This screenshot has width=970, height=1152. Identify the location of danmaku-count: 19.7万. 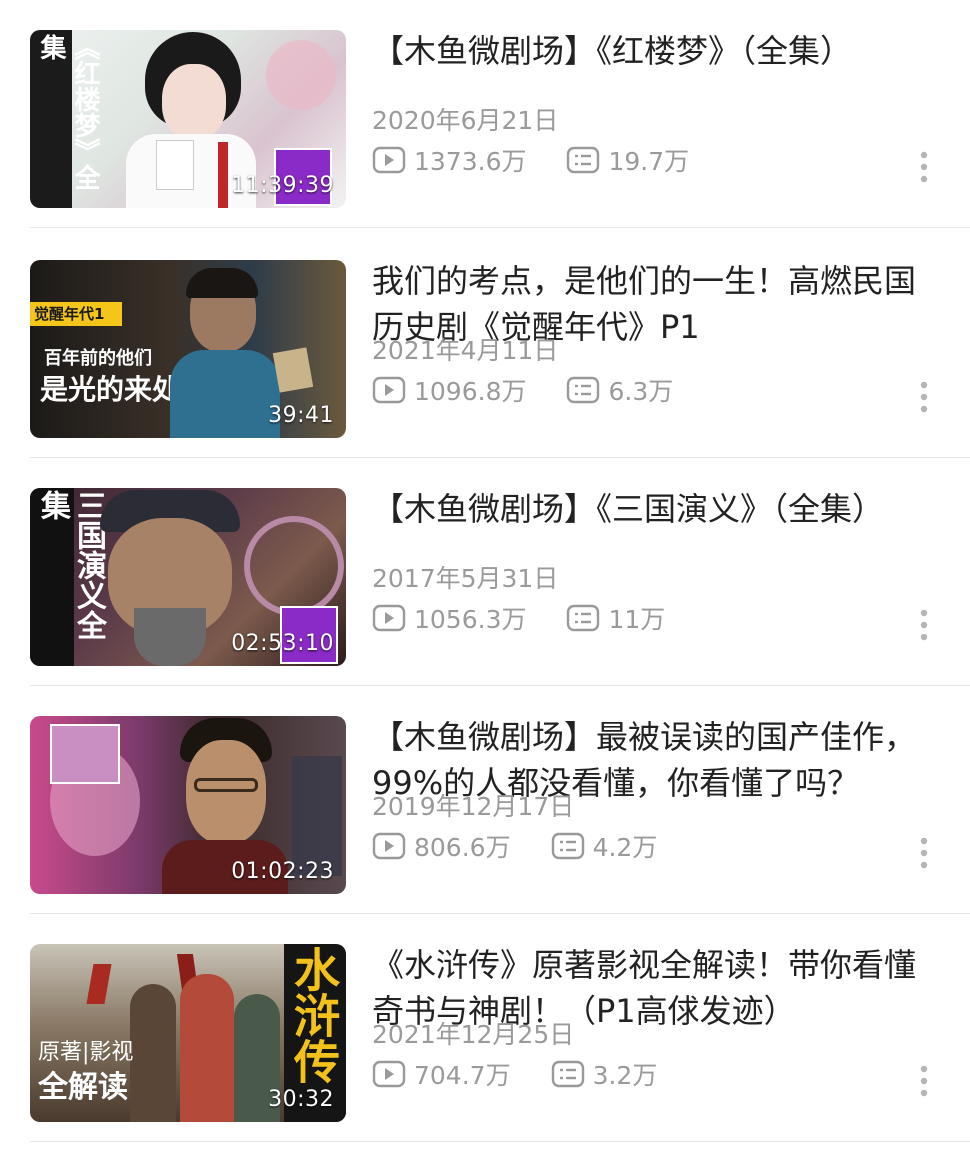
(627, 160).